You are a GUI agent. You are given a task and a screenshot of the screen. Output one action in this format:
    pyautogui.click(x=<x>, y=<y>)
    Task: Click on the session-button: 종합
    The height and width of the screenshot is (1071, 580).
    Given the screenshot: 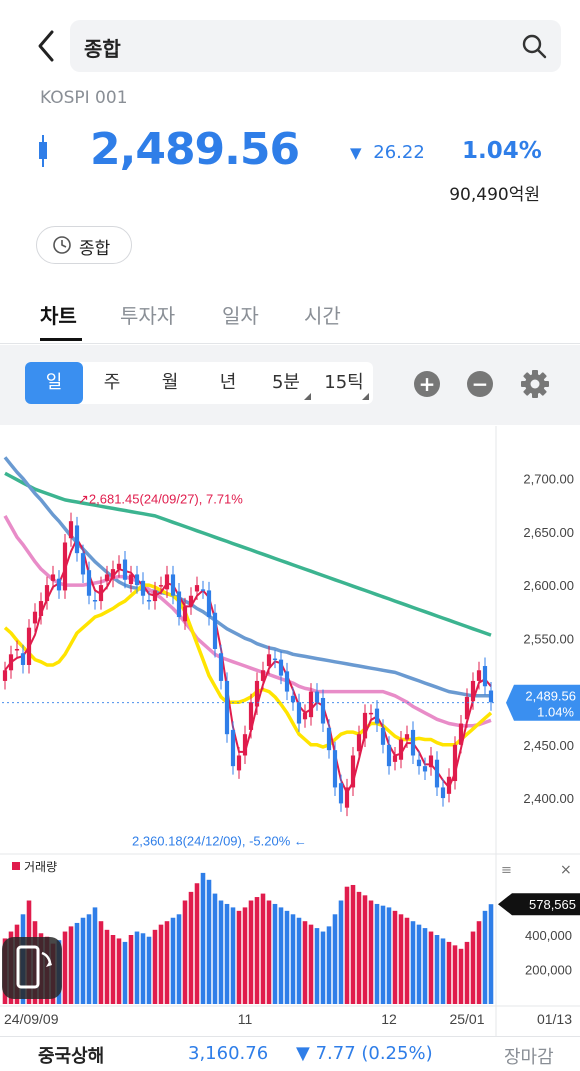 What is the action you would take?
    pyautogui.click(x=84, y=245)
    